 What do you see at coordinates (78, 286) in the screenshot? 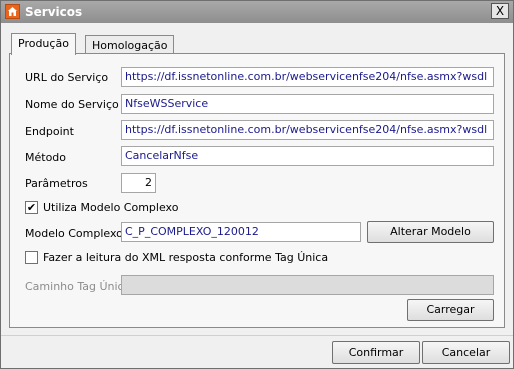
I see `unique-tag-path-label: Caminho Tag Única` at bounding box center [78, 286].